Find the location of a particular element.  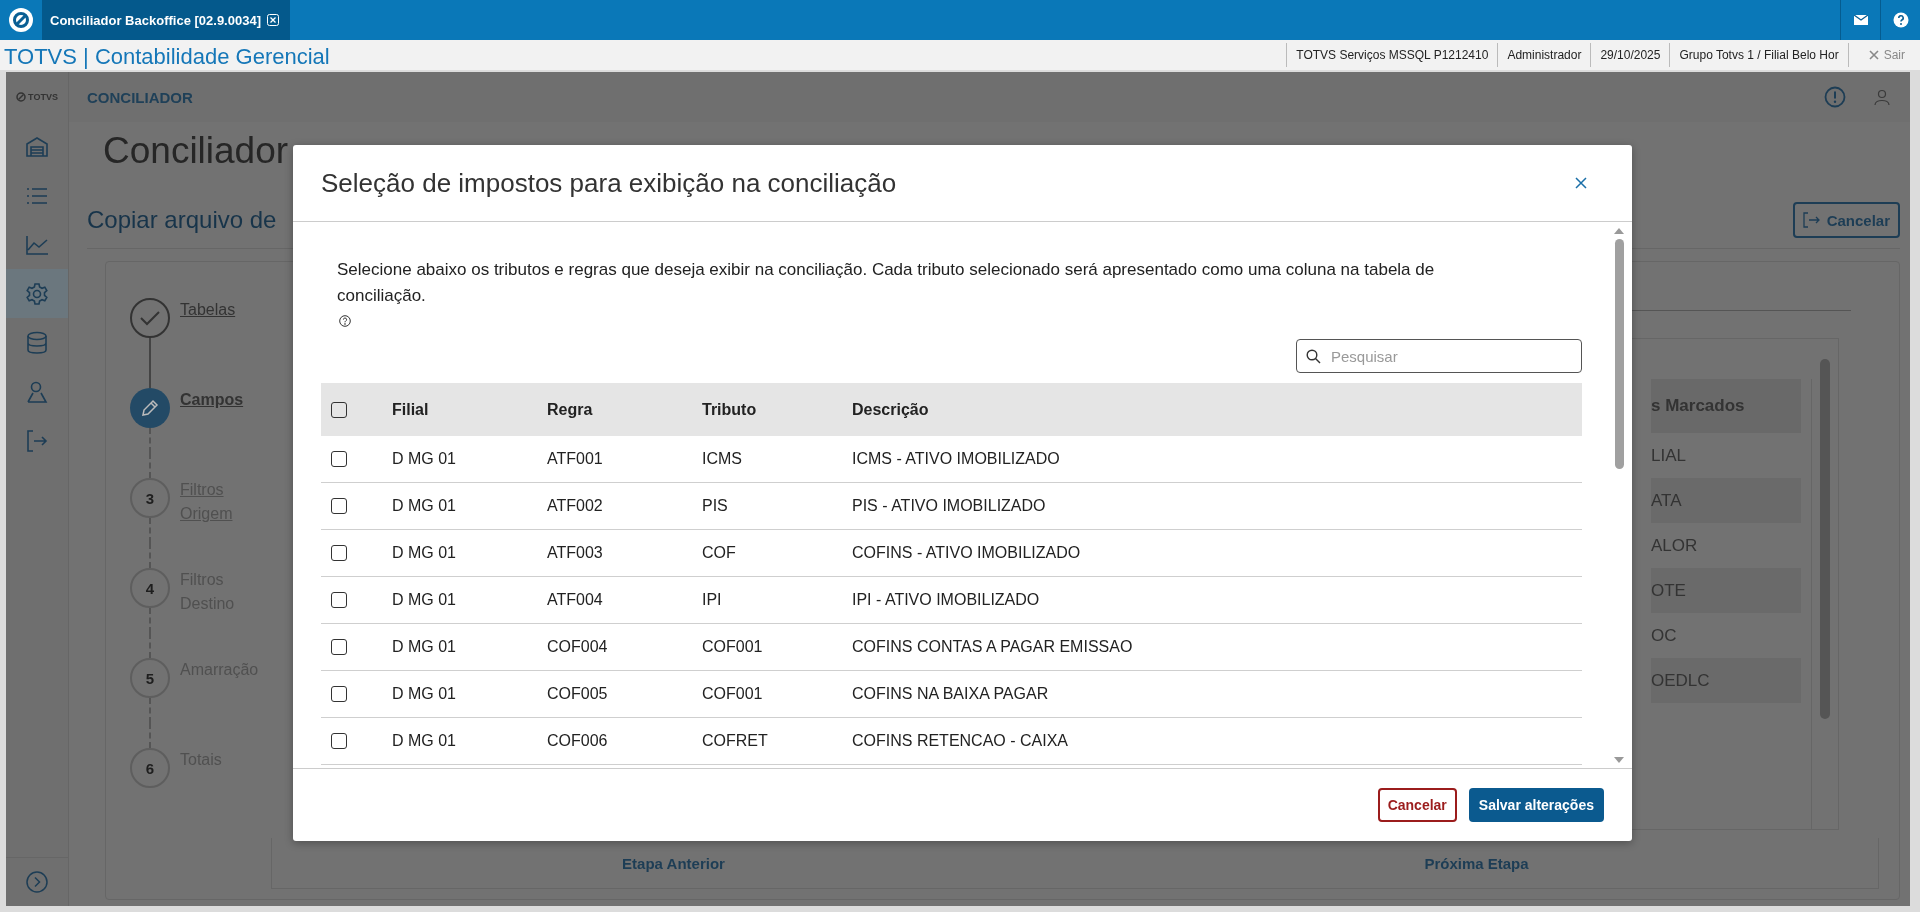

list-item: LIAL is located at coordinates (1726, 455).